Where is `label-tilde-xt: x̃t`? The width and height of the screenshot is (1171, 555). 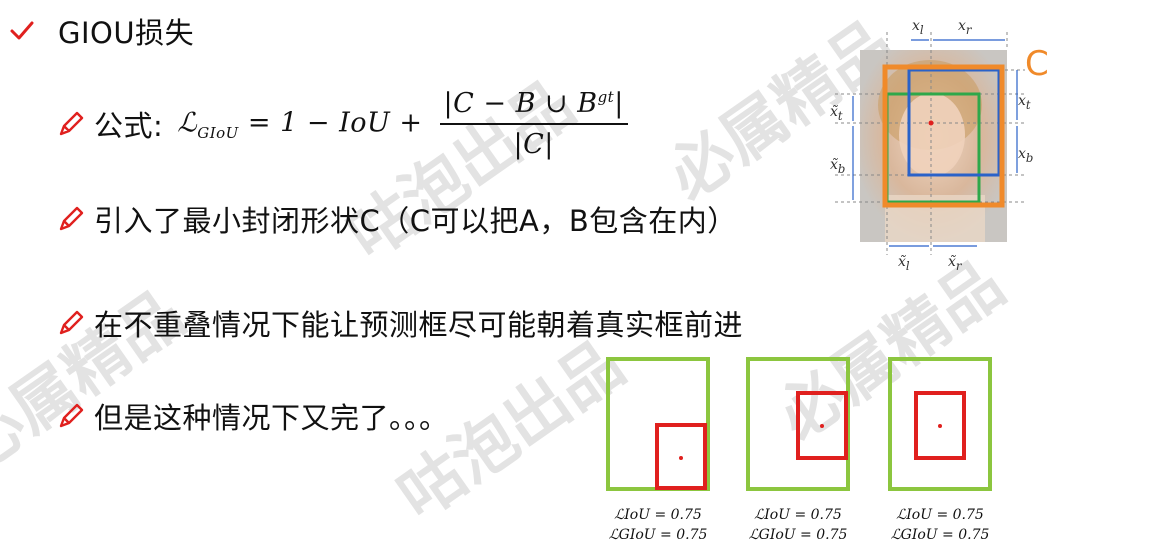
label-tilde-xt: x̃t is located at coordinates (836, 113).